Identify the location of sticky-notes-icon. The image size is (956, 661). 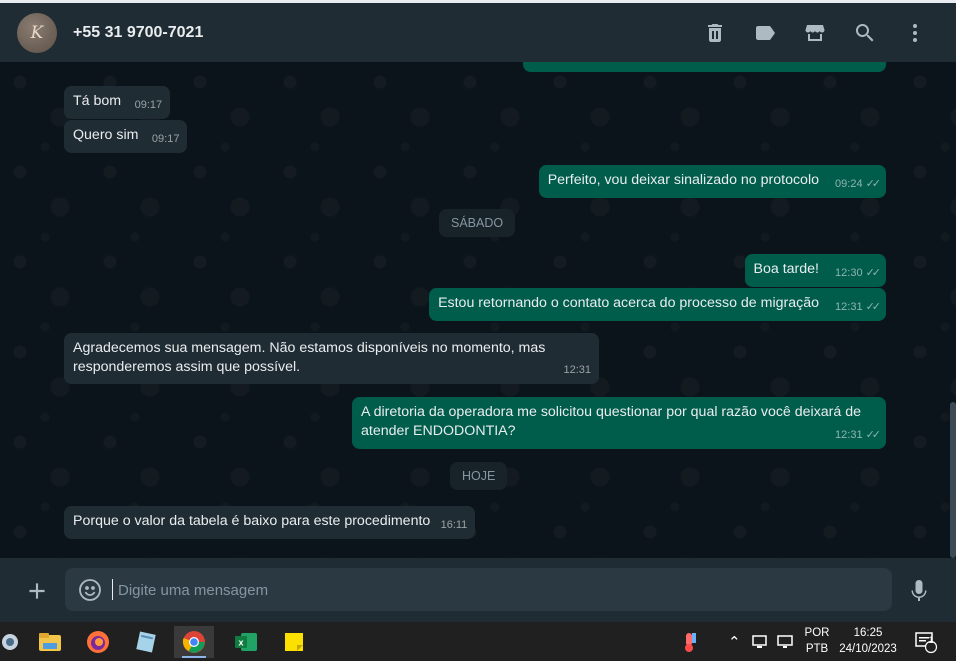
(294, 642).